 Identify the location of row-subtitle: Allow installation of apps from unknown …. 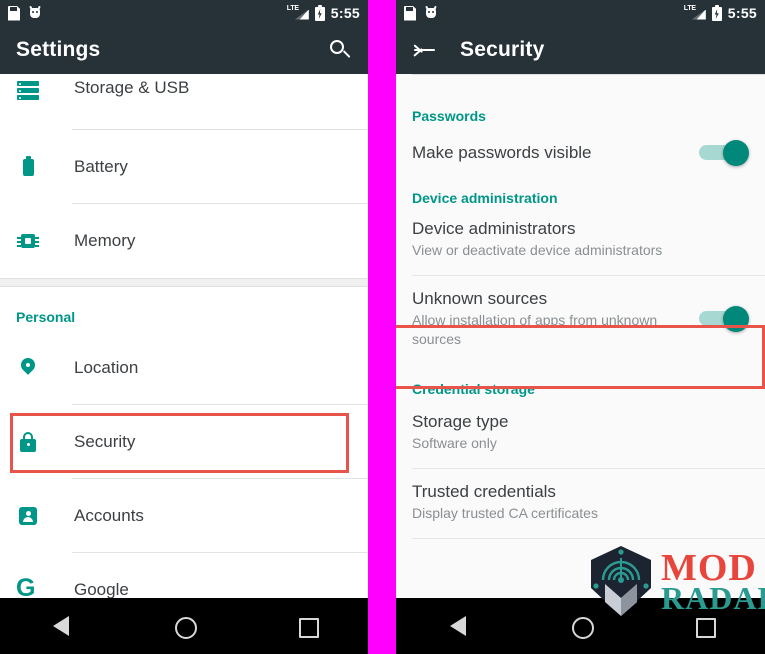
(535, 329).